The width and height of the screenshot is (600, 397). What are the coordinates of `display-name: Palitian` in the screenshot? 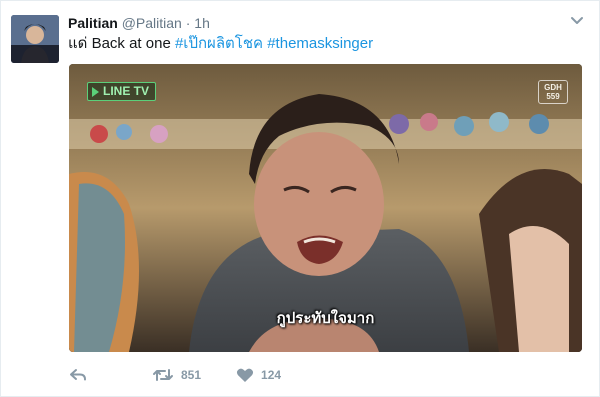 It's located at (93, 23).